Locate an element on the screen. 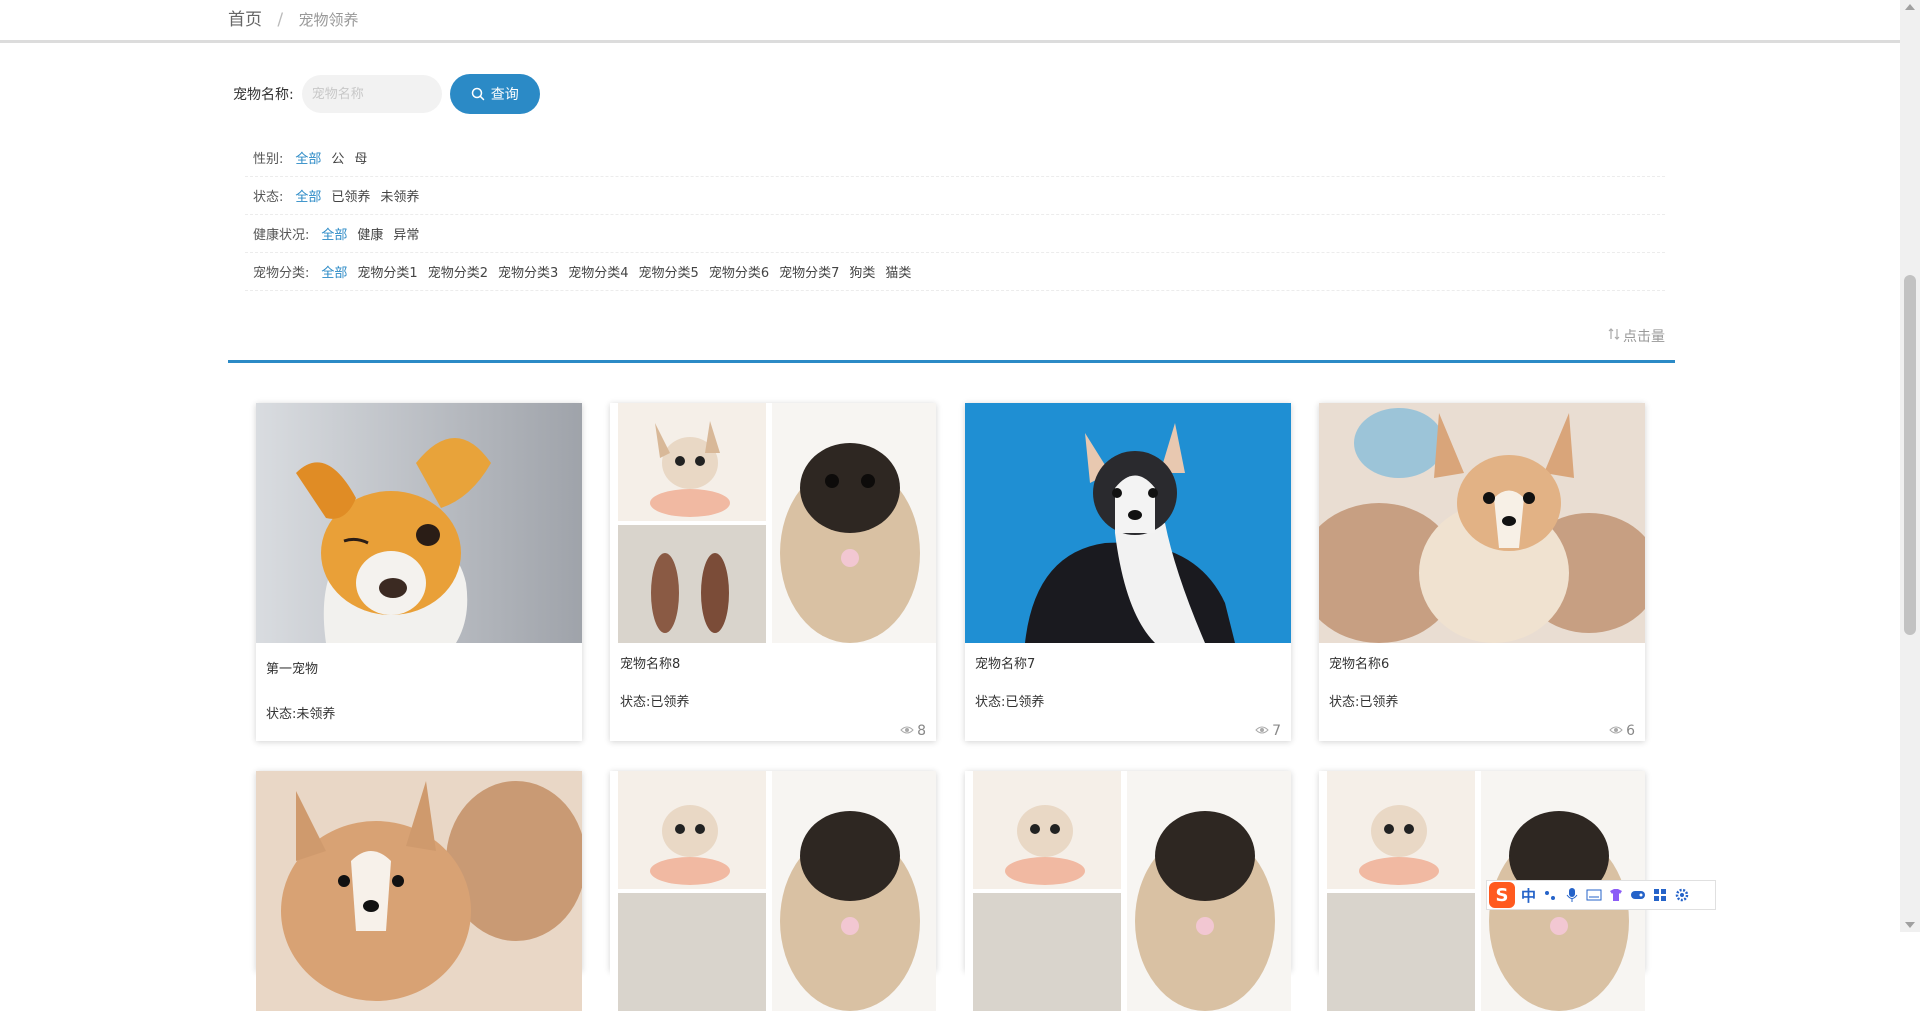 The image size is (1920, 1011). punctuation-icon is located at coordinates (1550, 895).